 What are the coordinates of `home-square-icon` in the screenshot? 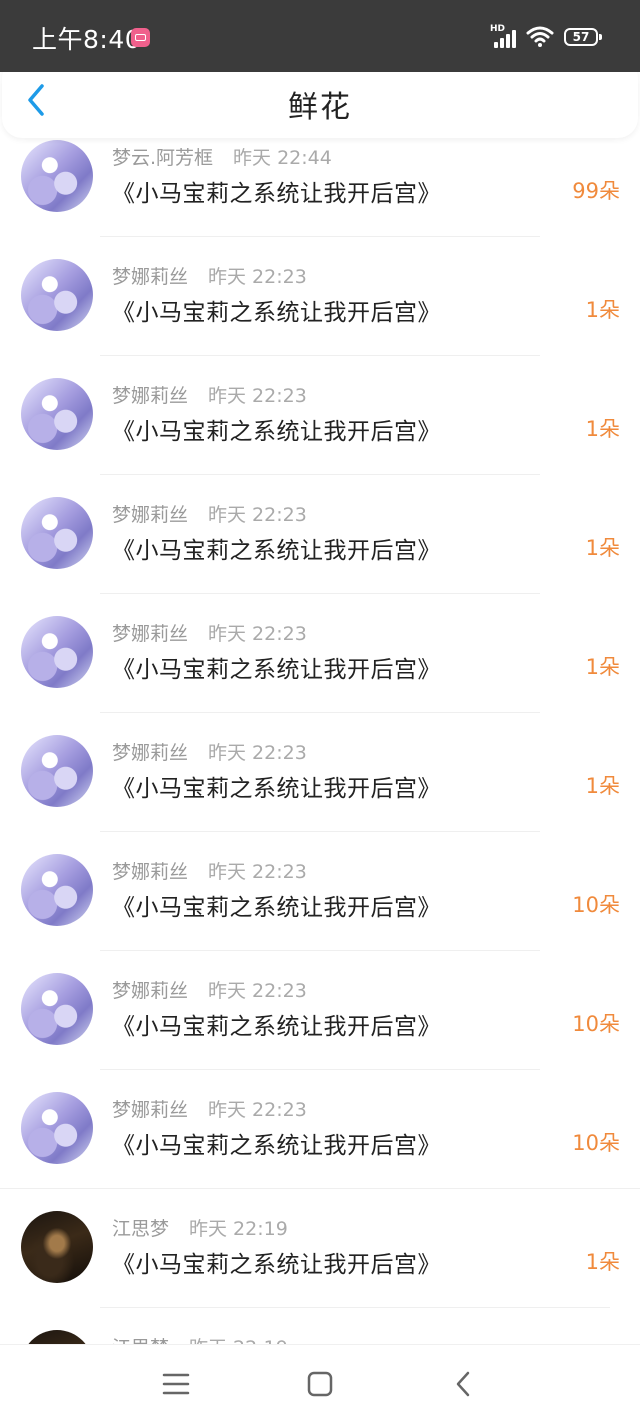 It's located at (320, 1384).